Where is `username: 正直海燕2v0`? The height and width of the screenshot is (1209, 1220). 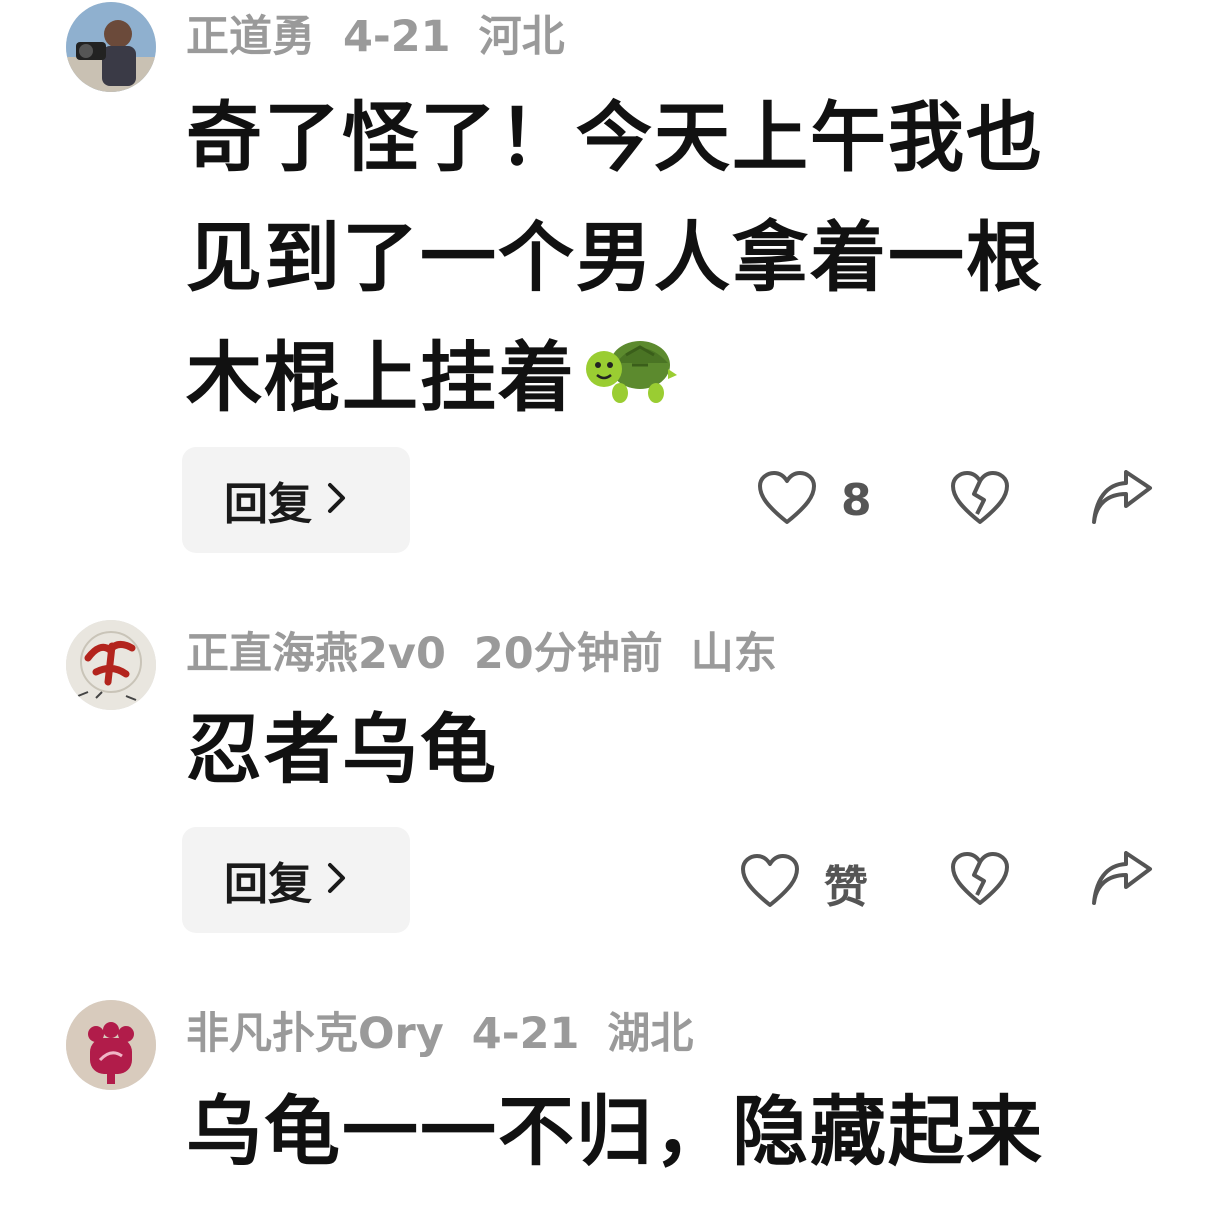 username: 正直海燕2v0 is located at coordinates (316, 654).